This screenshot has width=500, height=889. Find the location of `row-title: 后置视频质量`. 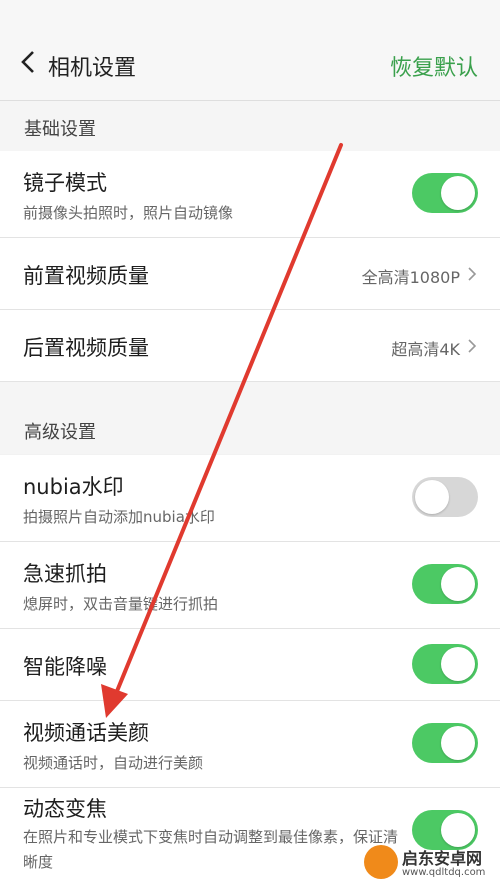

row-title: 后置视频质量 is located at coordinates (86, 348).